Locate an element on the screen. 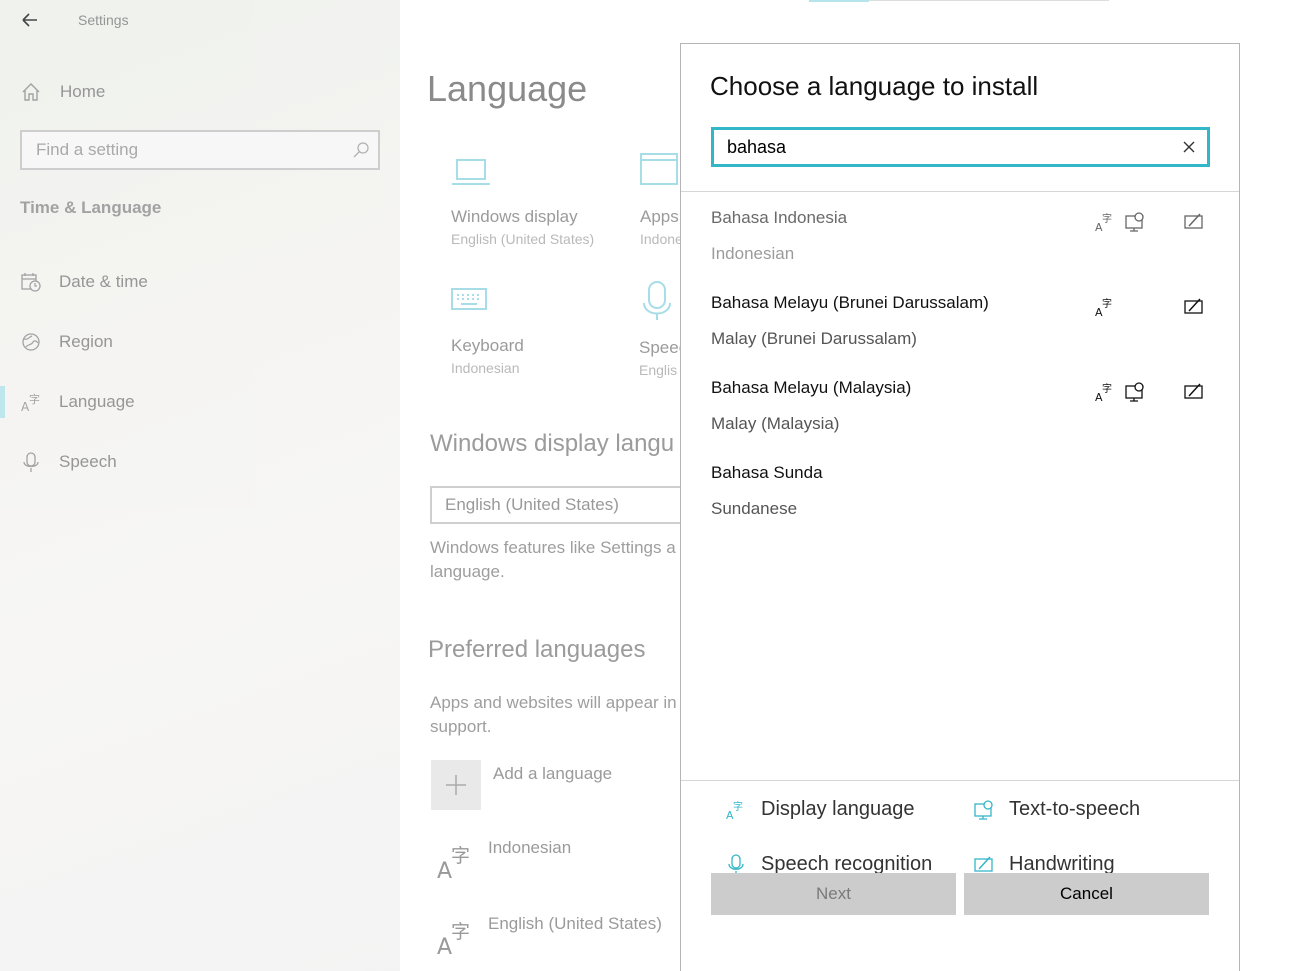  sidebar-item-date-time: Date & time is located at coordinates (200, 282).